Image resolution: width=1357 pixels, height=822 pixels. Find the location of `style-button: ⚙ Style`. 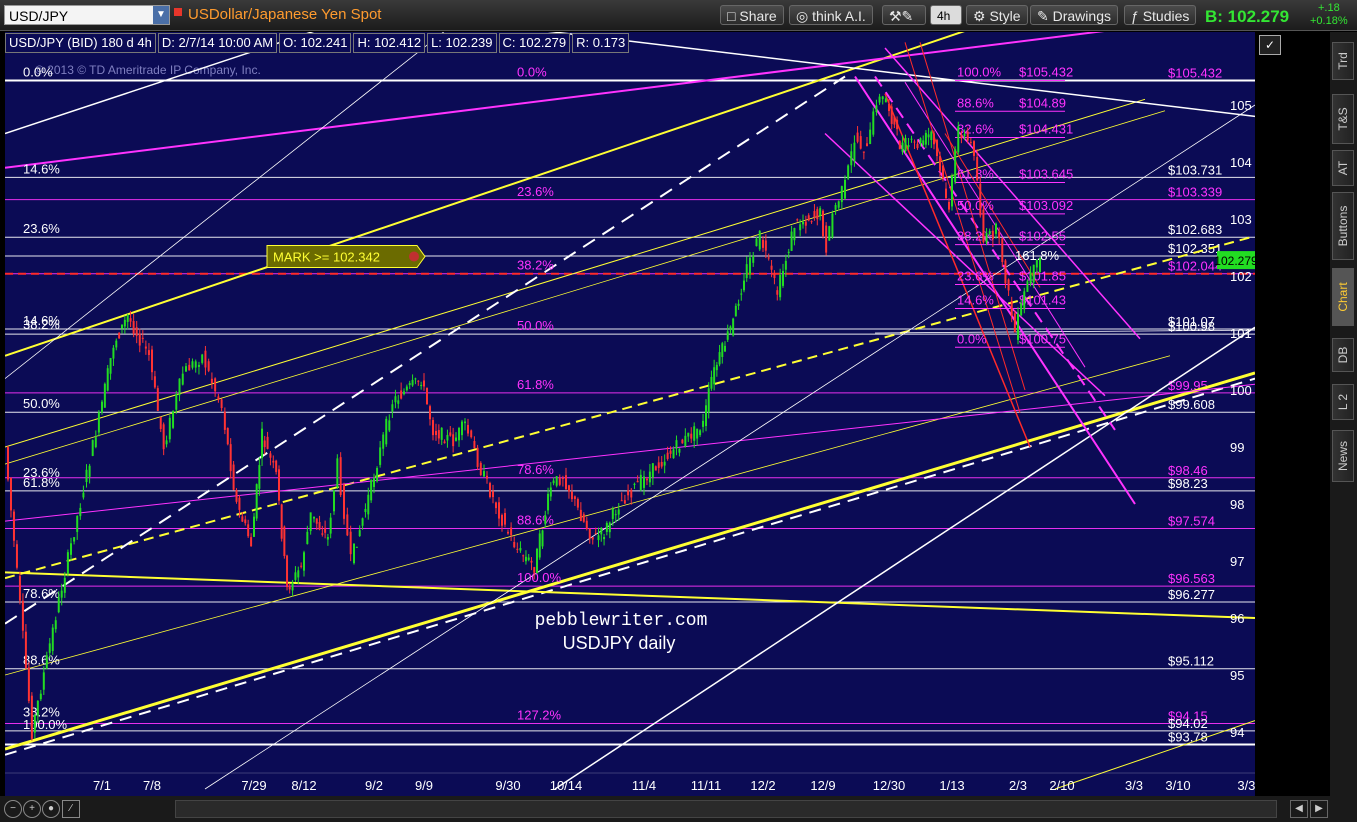

style-button: ⚙ Style is located at coordinates (997, 15).